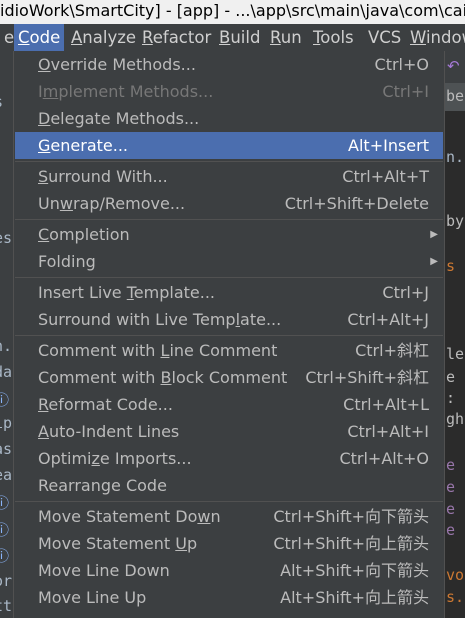  What do you see at coordinates (356, 203) in the screenshot?
I see `menu-item-shortcut: Ctrl+Shift+Delete` at bounding box center [356, 203].